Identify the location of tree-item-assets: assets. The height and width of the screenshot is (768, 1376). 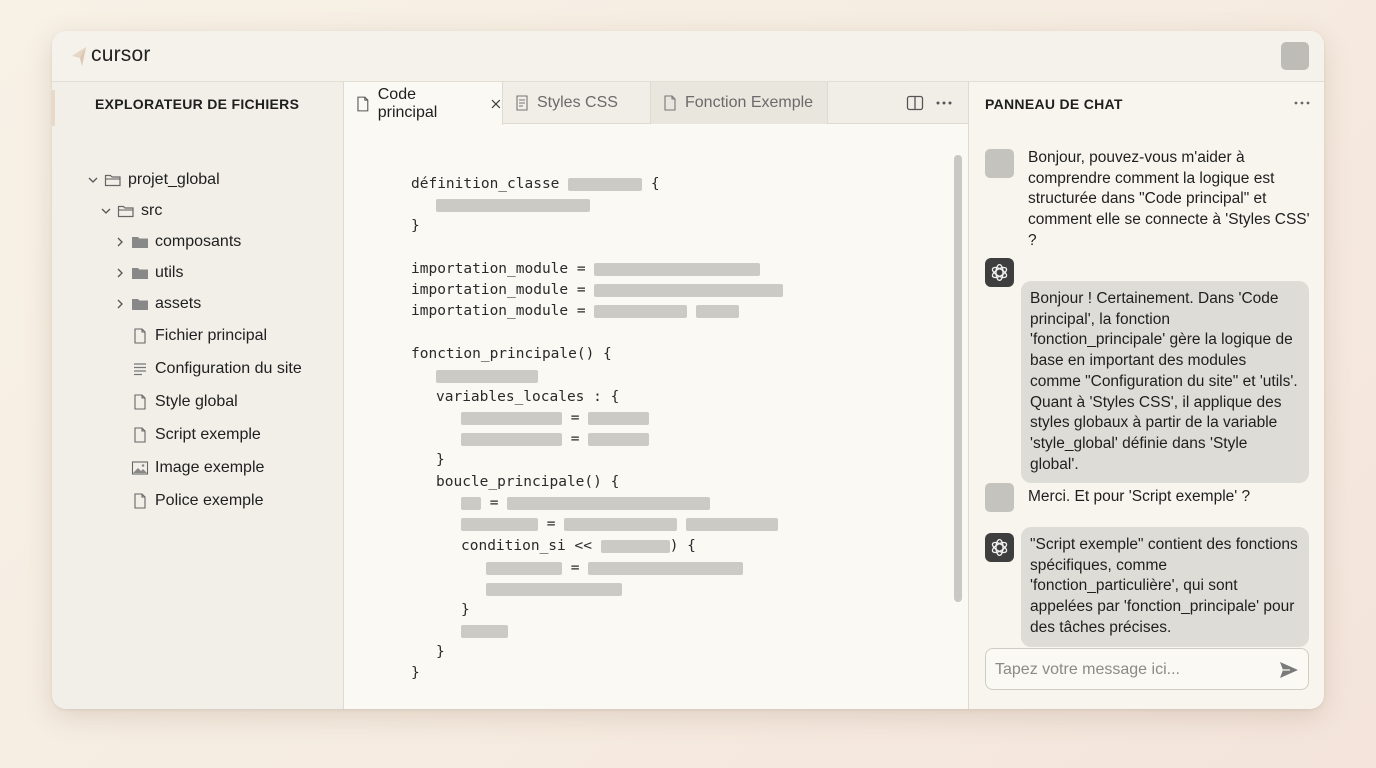
(157, 304).